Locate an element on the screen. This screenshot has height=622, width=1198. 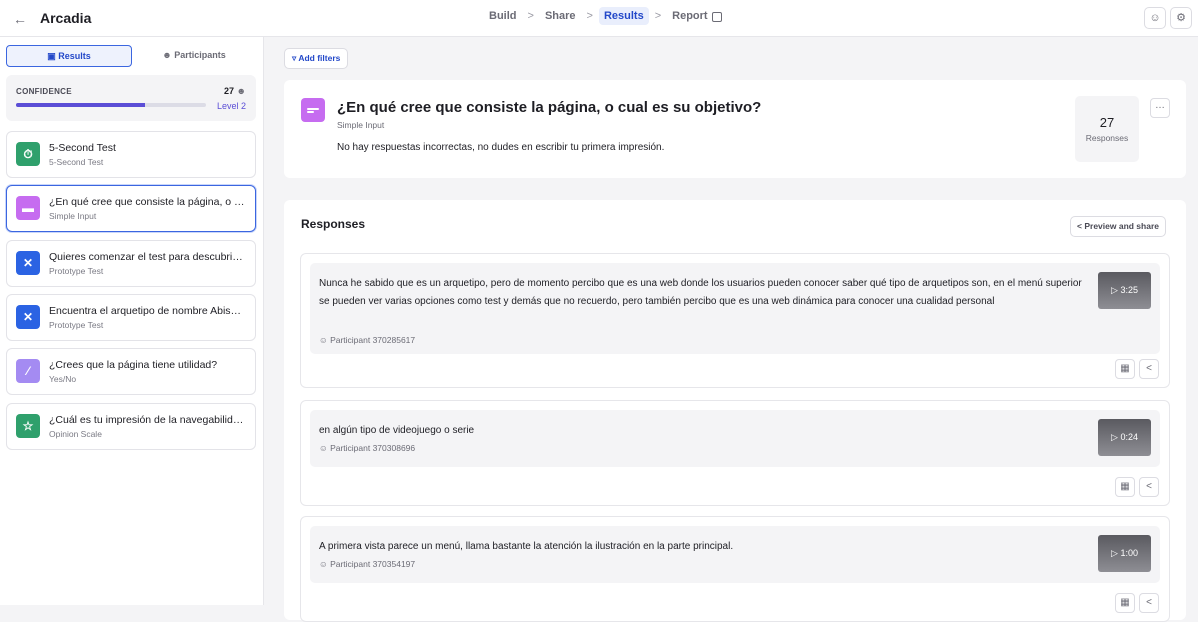
recording-duration: 1:00 is located at coordinates (1129, 553).